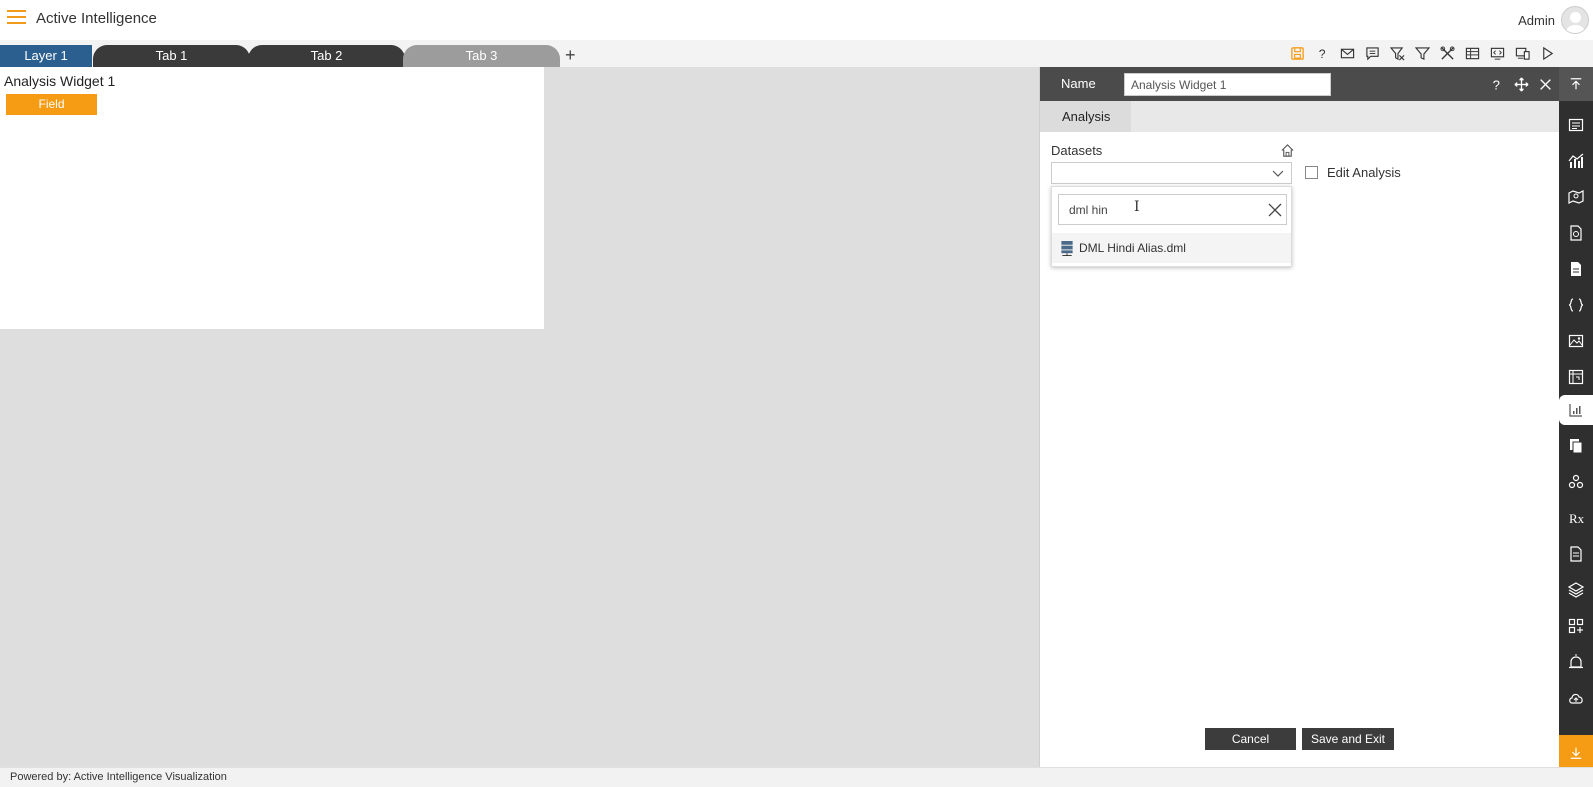  What do you see at coordinates (16, 18) in the screenshot?
I see `menu-icon` at bounding box center [16, 18].